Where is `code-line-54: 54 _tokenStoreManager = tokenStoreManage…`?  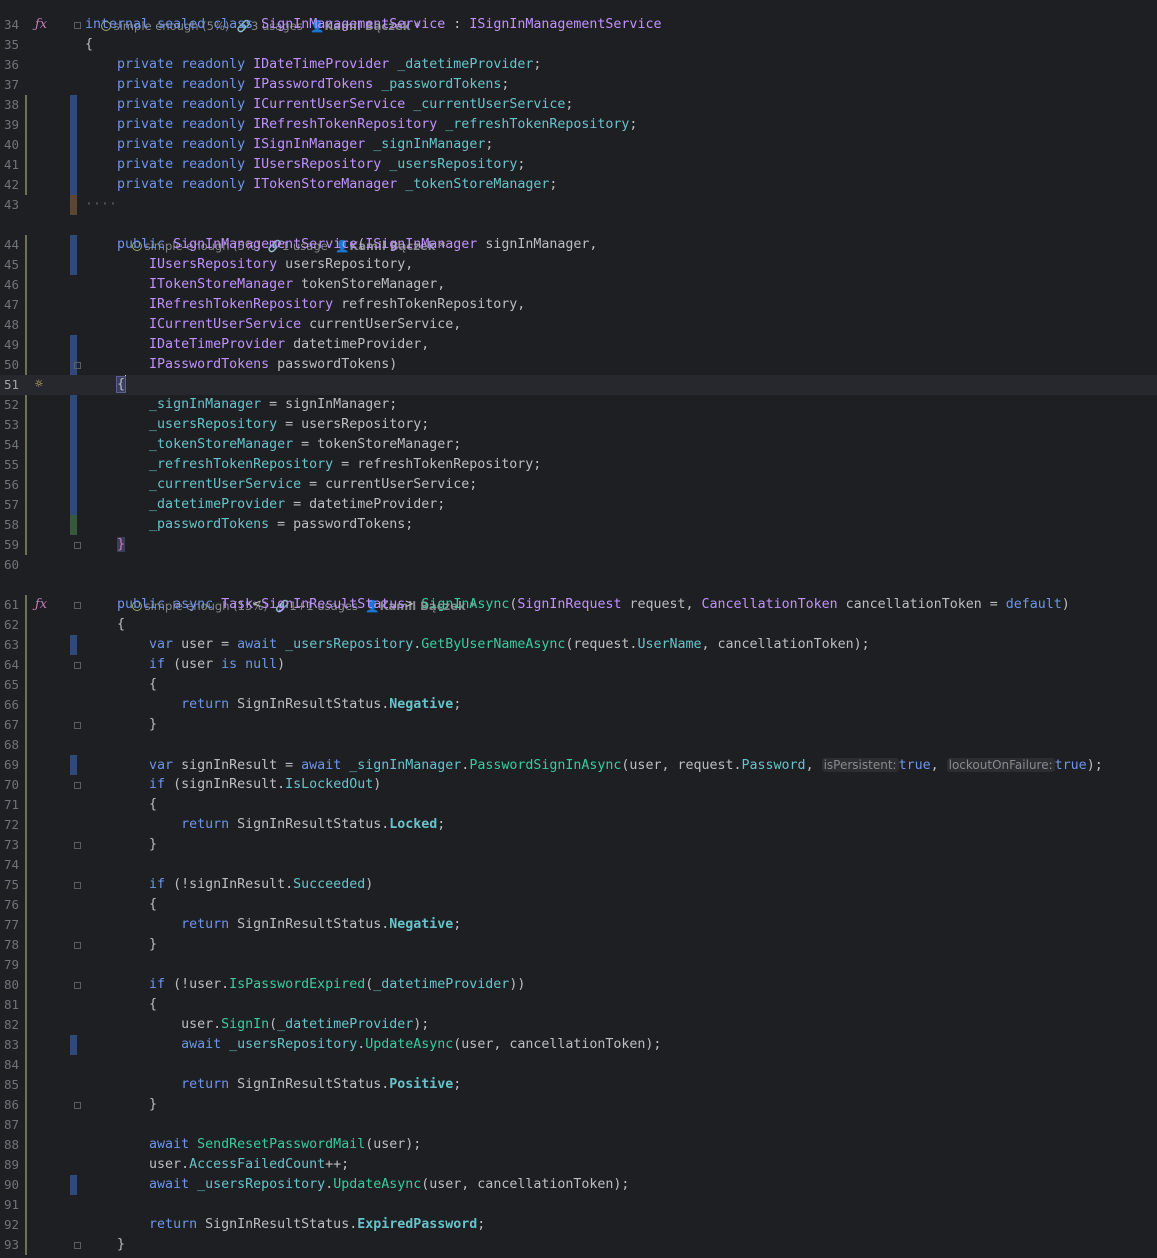
code-line-54: 54 _tokenStoreManager = tokenStoreManage… is located at coordinates (578, 445).